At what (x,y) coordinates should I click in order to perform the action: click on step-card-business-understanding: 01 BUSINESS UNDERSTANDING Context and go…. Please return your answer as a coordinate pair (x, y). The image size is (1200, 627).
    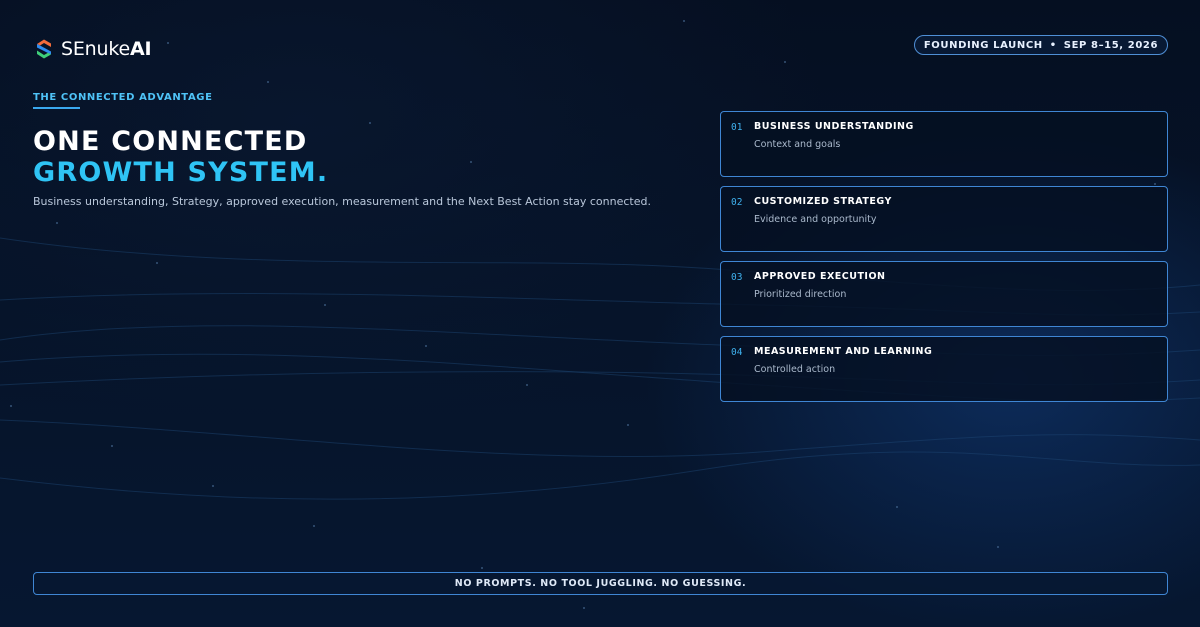
    Looking at the image, I should click on (944, 144).